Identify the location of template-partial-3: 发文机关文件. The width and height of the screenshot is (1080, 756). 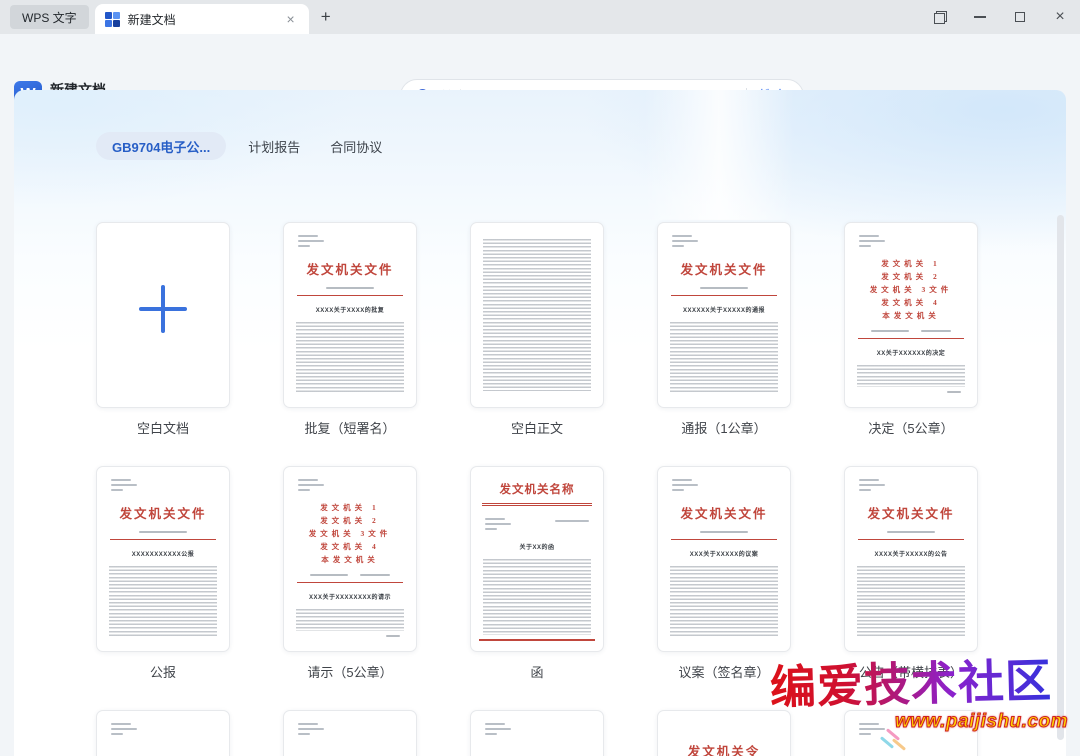
(537, 733).